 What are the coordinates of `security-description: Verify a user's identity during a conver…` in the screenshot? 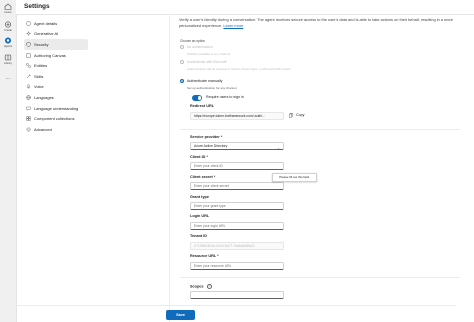 It's located at (320, 22).